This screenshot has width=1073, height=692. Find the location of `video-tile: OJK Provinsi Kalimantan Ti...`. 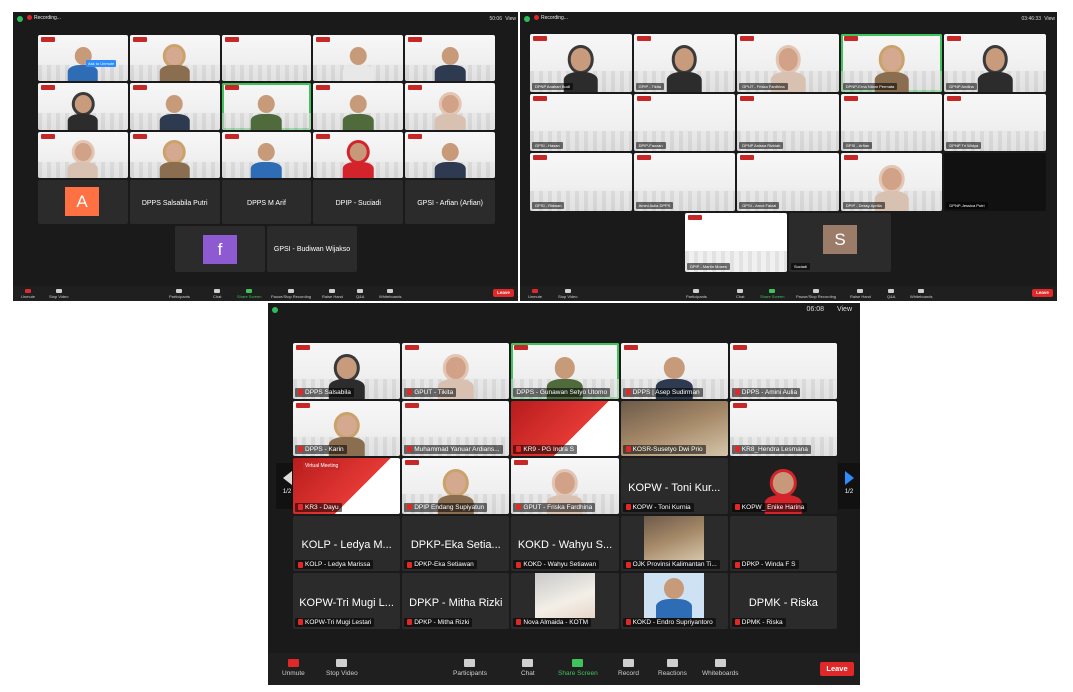

video-tile: OJK Provinsi Kalimantan Ti... is located at coordinates (674, 543).